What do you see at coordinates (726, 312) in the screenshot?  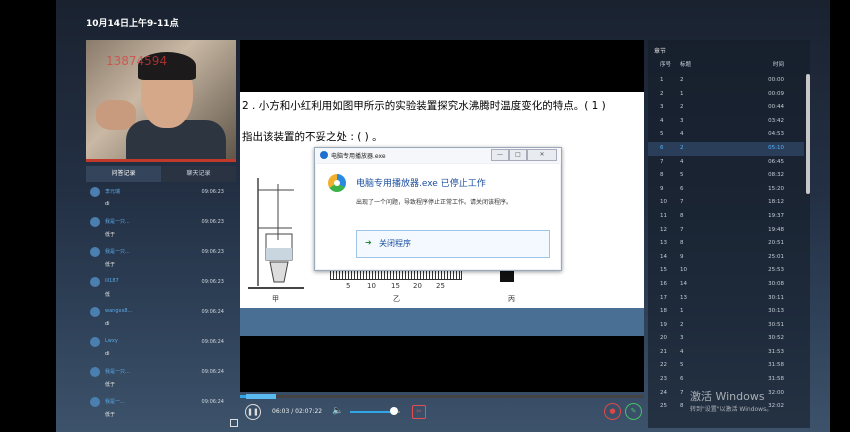 I see `chapter-row: 18 1 30:13` at bounding box center [726, 312].